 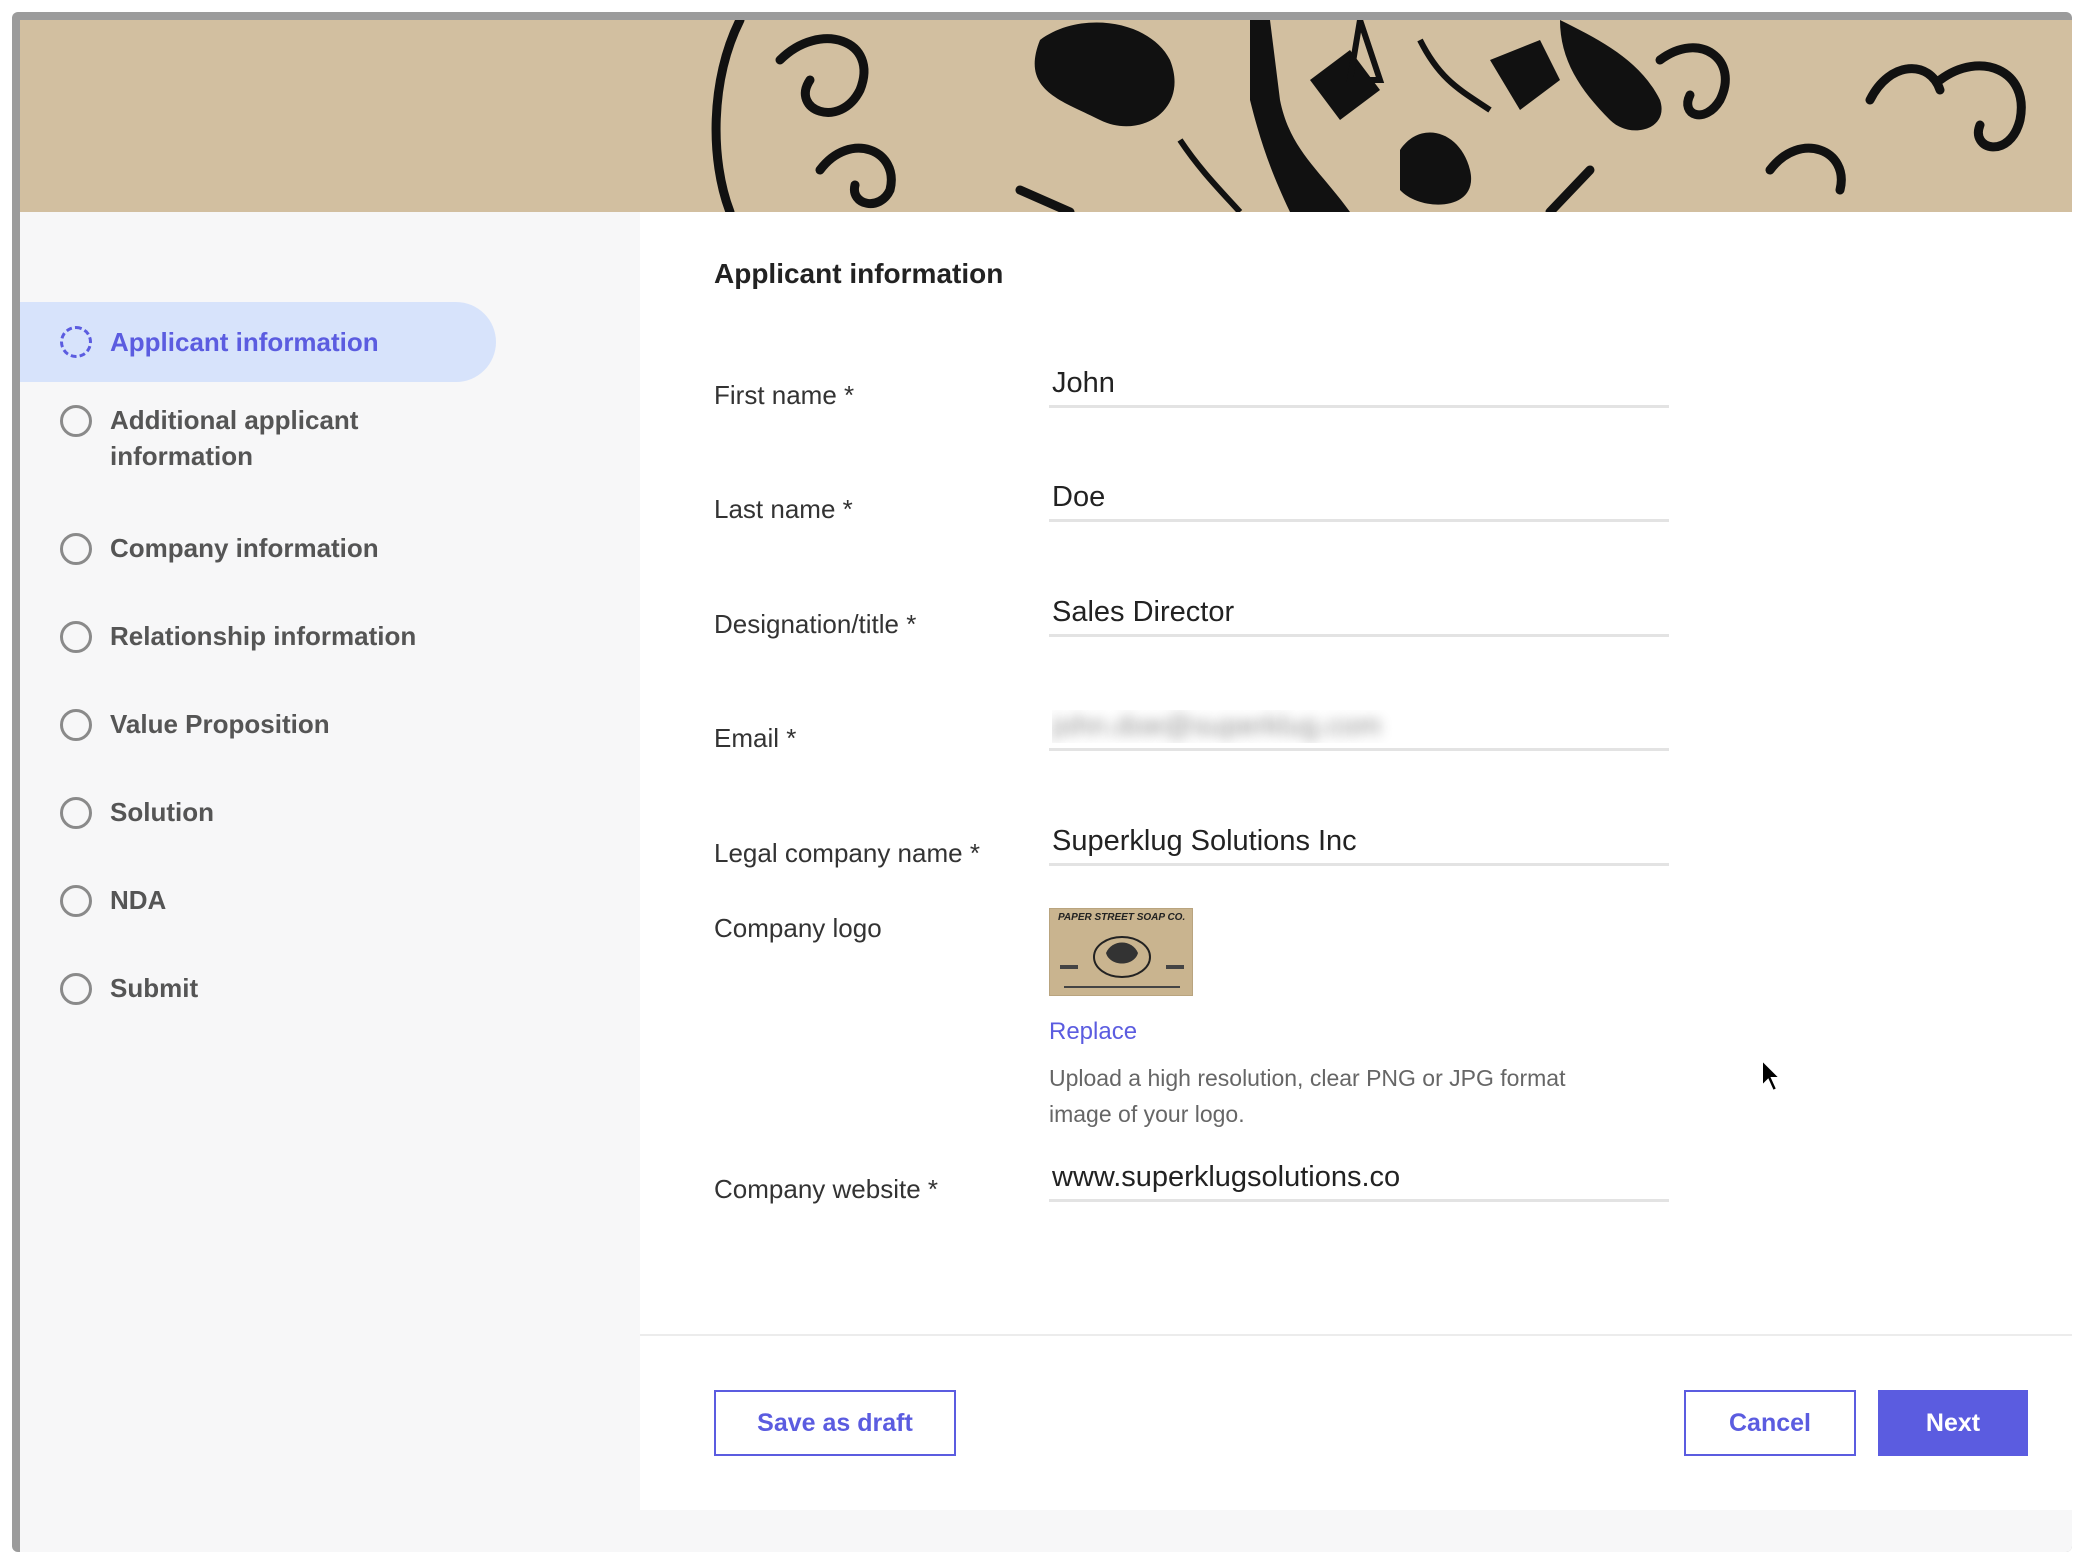 I want to click on step-label: Solution, so click(x=162, y=812).